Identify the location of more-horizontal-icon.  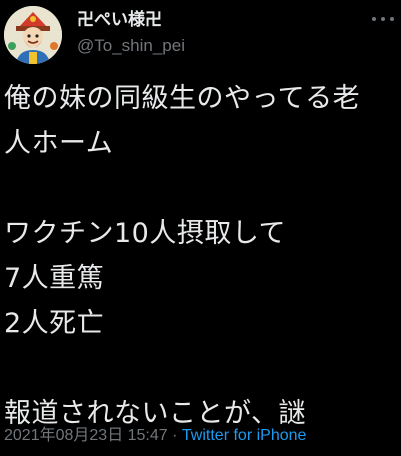
(383, 19).